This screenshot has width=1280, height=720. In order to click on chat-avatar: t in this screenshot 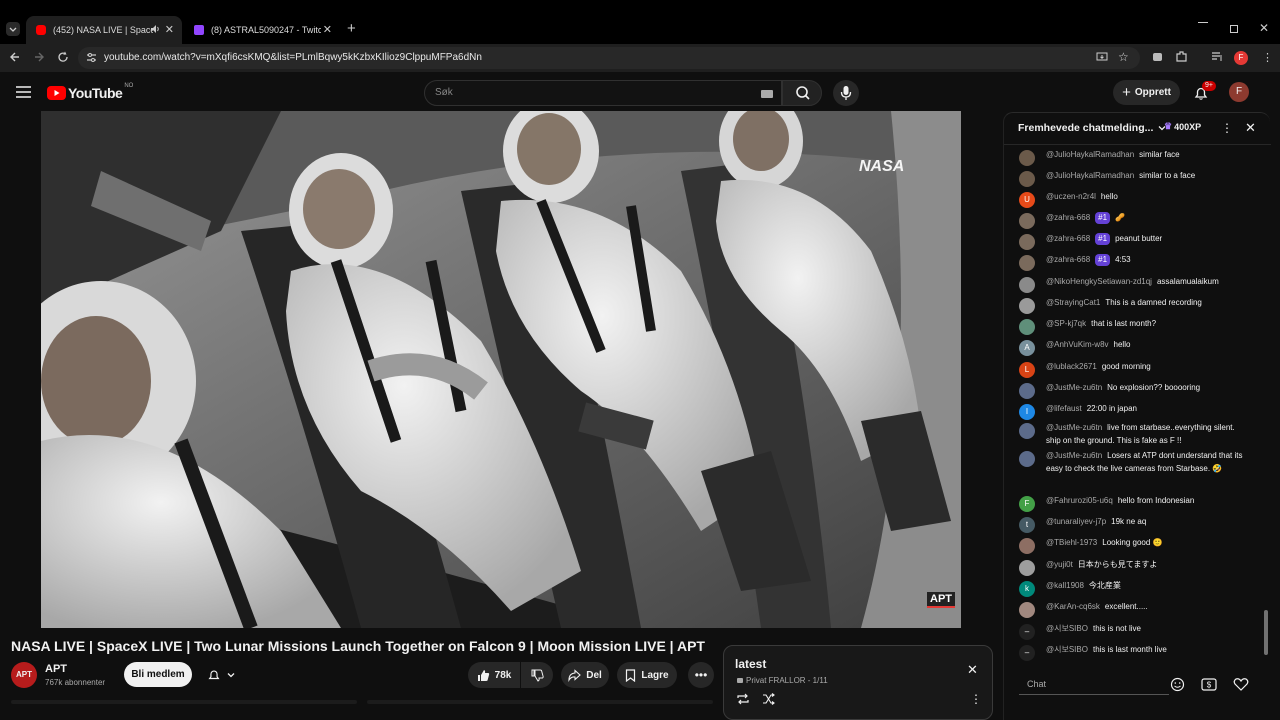, I will do `click(1027, 525)`.